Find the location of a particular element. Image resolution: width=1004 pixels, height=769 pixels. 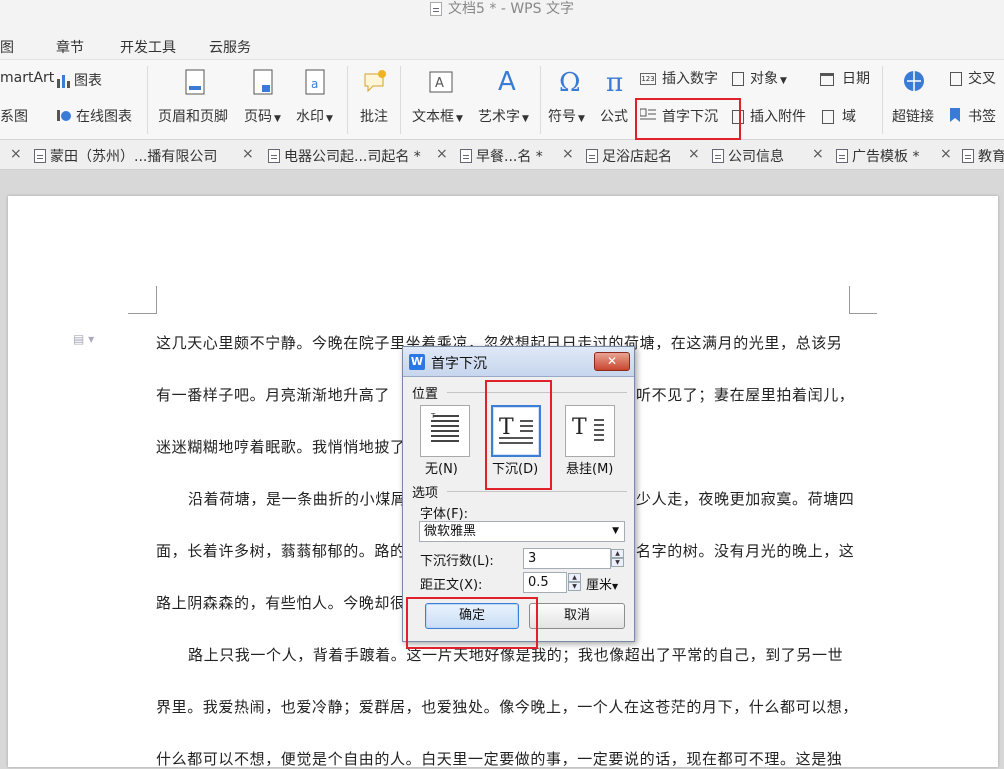

tab-document-7: 教育 is located at coordinates (983, 156).